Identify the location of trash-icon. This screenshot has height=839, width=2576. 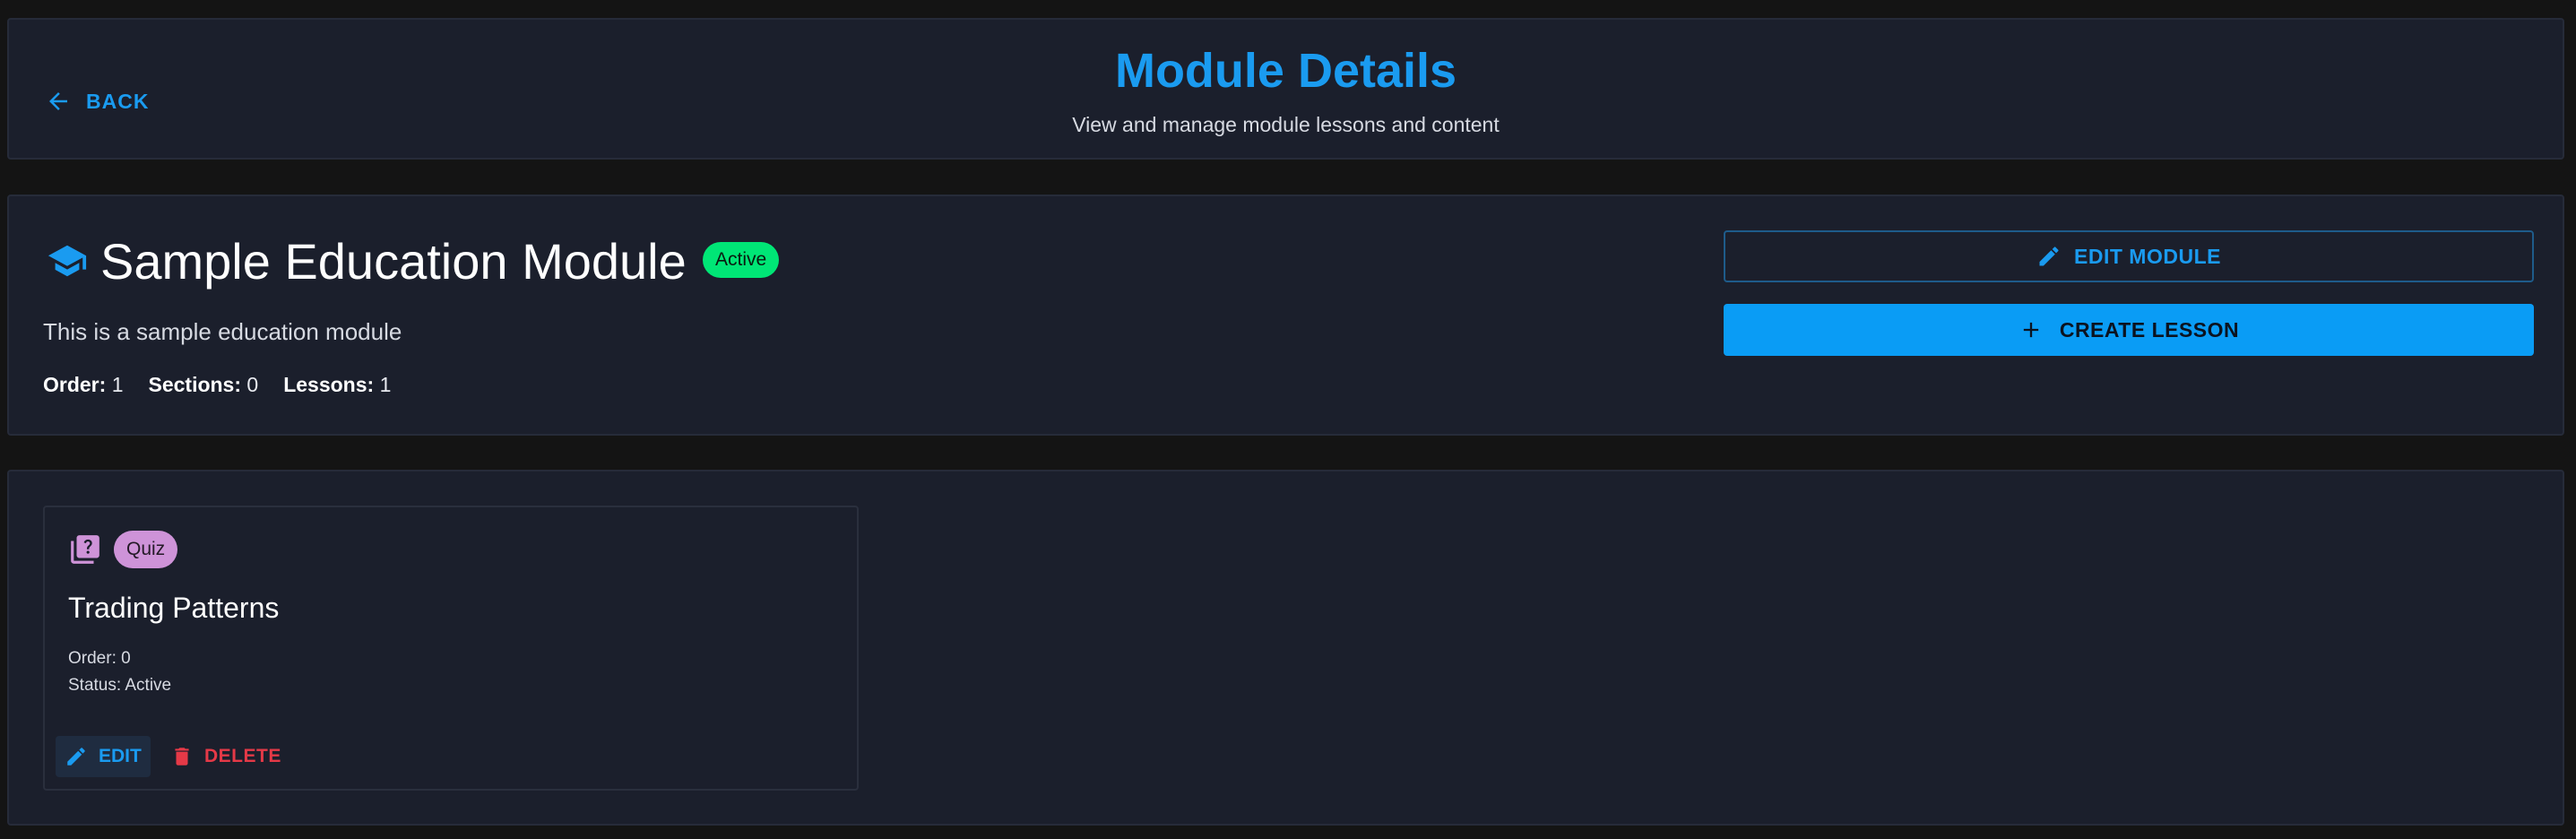
(182, 756).